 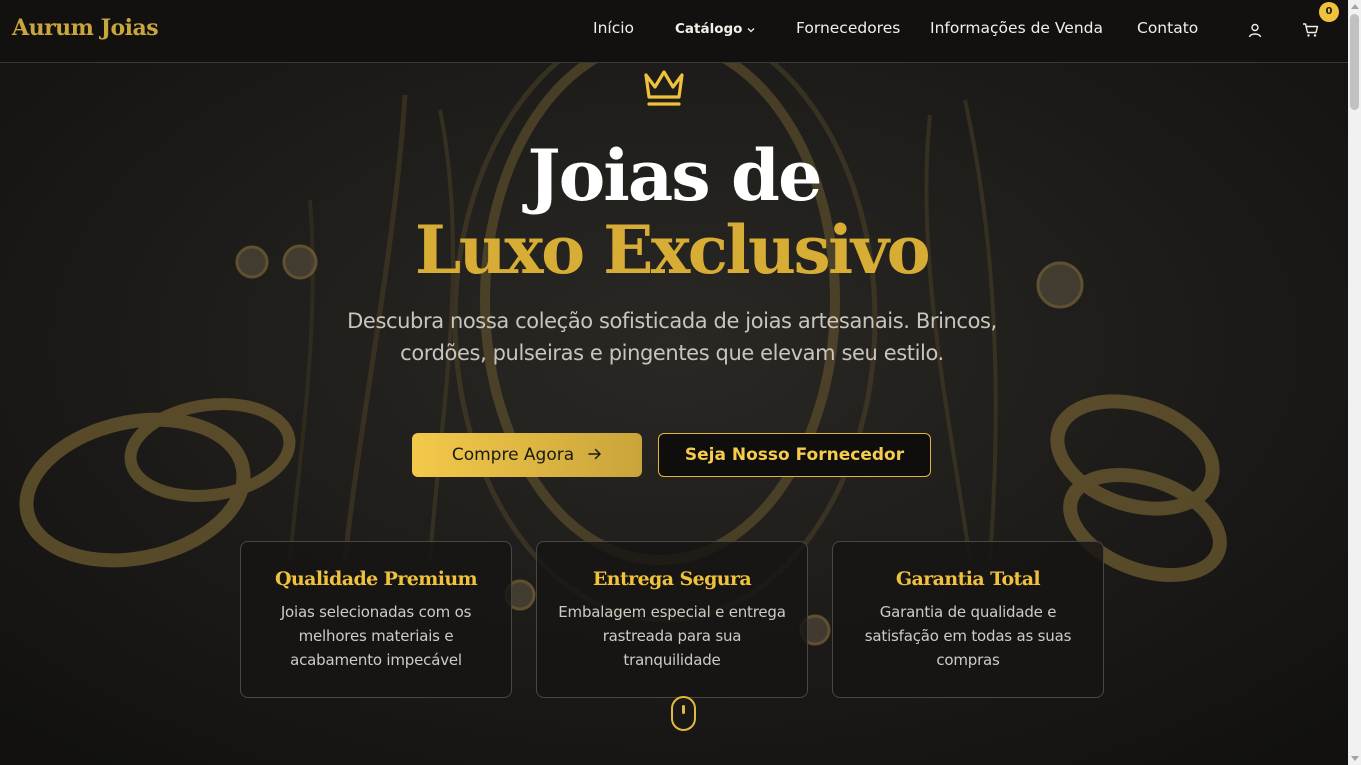 I want to click on user-icon, so click(x=1255, y=32).